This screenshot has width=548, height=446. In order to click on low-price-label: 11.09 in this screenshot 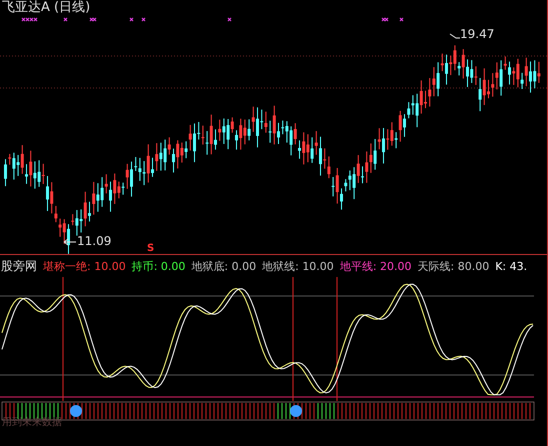, I will do `click(94, 241)`.